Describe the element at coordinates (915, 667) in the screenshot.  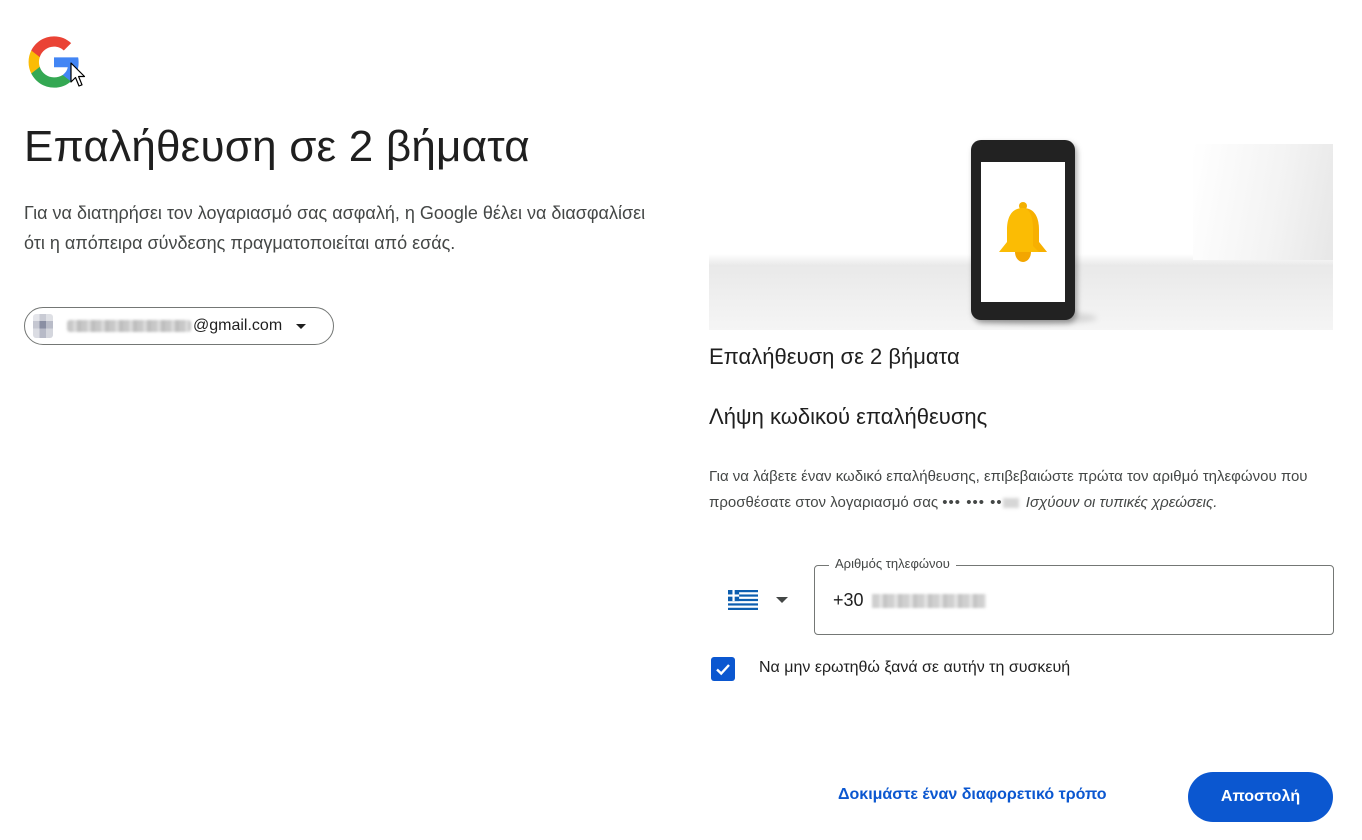
I see `remember-device-label: Να μην ερωτηθώ ξανά σε αυτήν τη συσκευή` at that location.